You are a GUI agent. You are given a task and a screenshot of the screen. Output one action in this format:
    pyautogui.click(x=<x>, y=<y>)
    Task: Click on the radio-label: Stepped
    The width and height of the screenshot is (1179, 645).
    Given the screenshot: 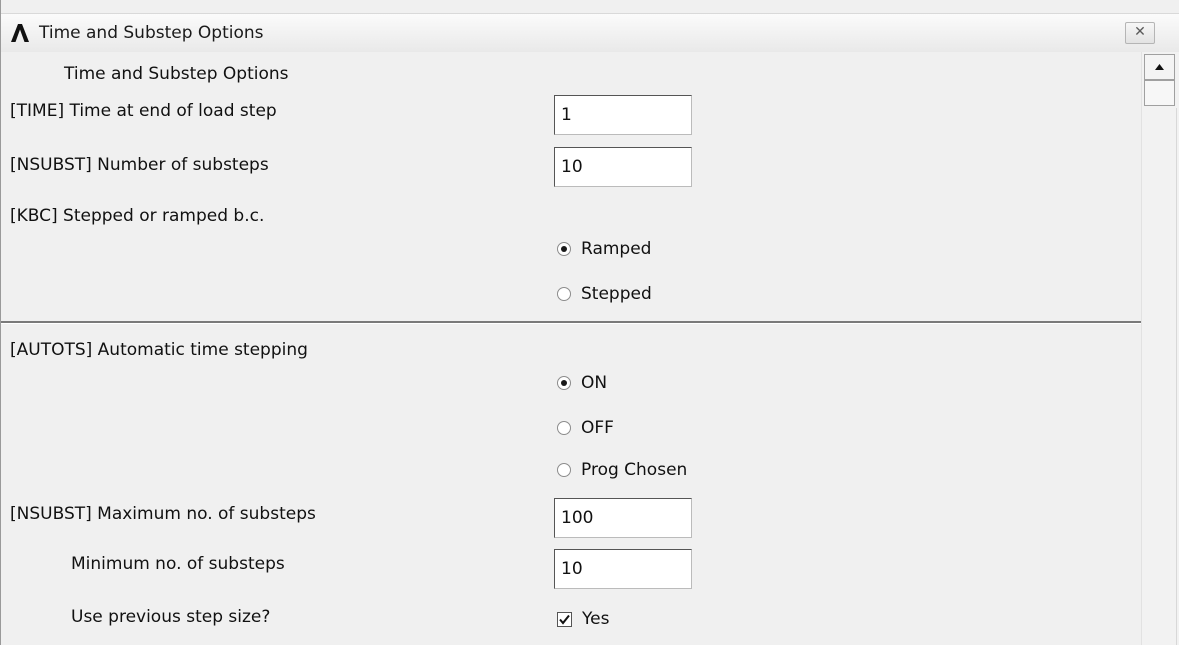 What is the action you would take?
    pyautogui.click(x=616, y=294)
    